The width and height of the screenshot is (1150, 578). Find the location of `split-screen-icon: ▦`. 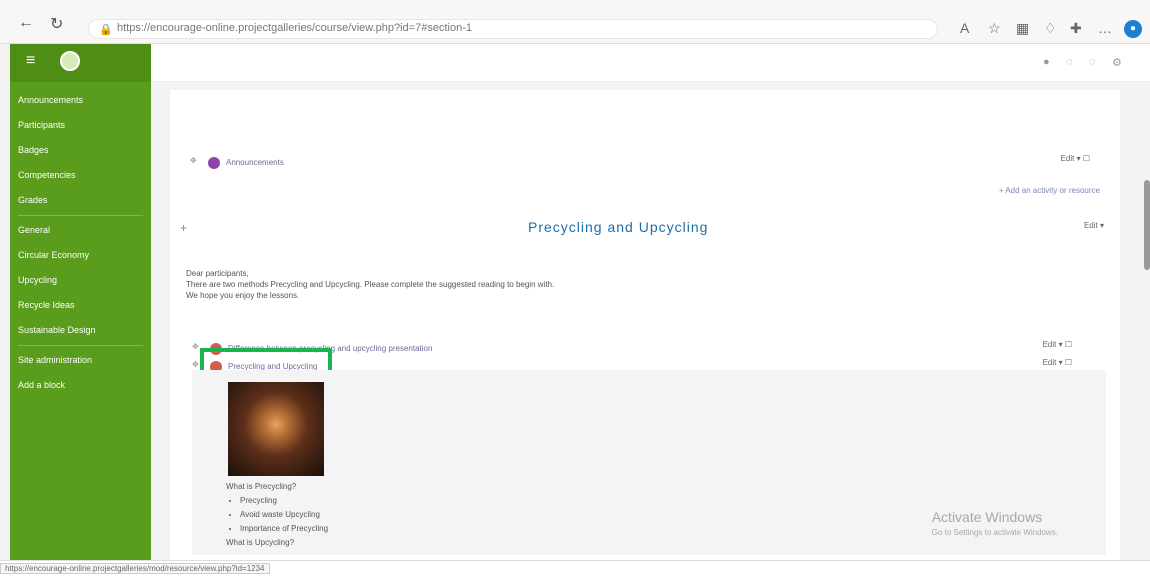

split-screen-icon: ▦ is located at coordinates (1022, 28).